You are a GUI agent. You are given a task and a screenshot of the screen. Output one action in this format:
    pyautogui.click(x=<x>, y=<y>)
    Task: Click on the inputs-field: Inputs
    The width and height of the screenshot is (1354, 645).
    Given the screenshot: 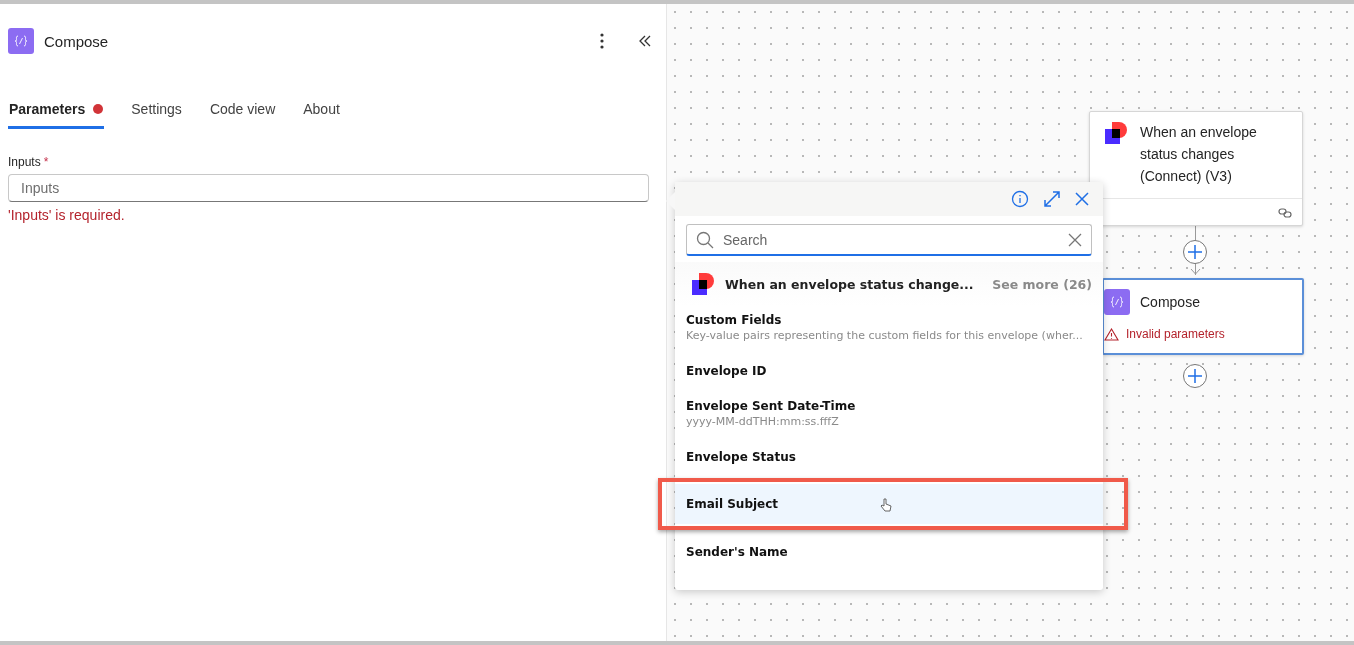 What is the action you would take?
    pyautogui.click(x=328, y=188)
    